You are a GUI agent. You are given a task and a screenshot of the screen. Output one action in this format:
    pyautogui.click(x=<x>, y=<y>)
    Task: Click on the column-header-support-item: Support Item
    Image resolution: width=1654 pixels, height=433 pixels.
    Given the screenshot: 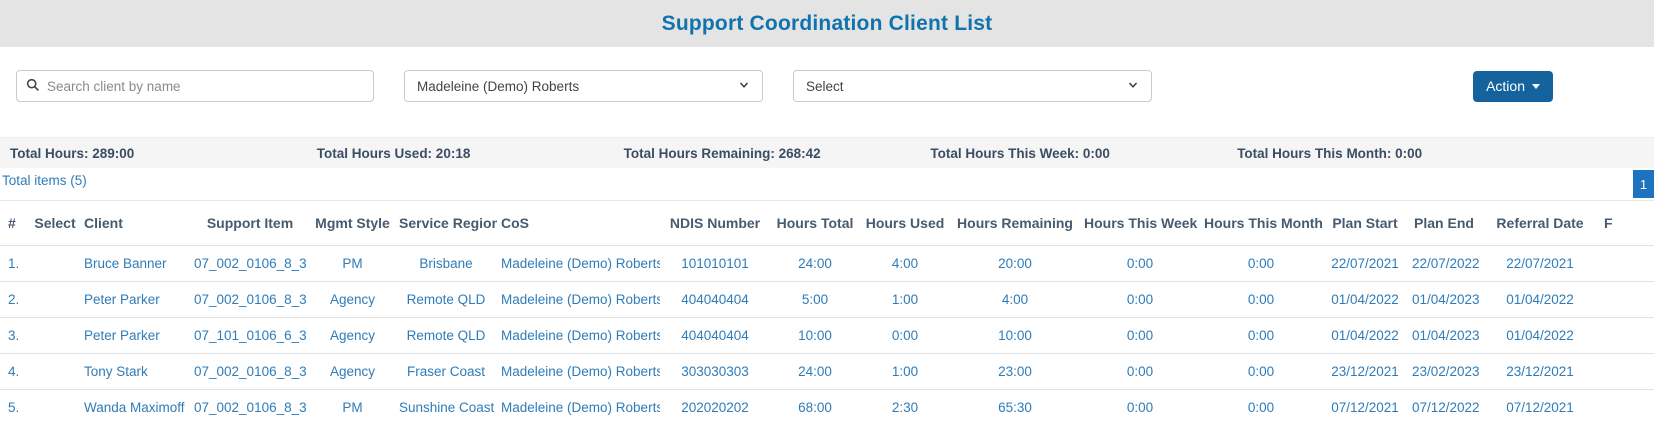 What is the action you would take?
    pyautogui.click(x=250, y=223)
    